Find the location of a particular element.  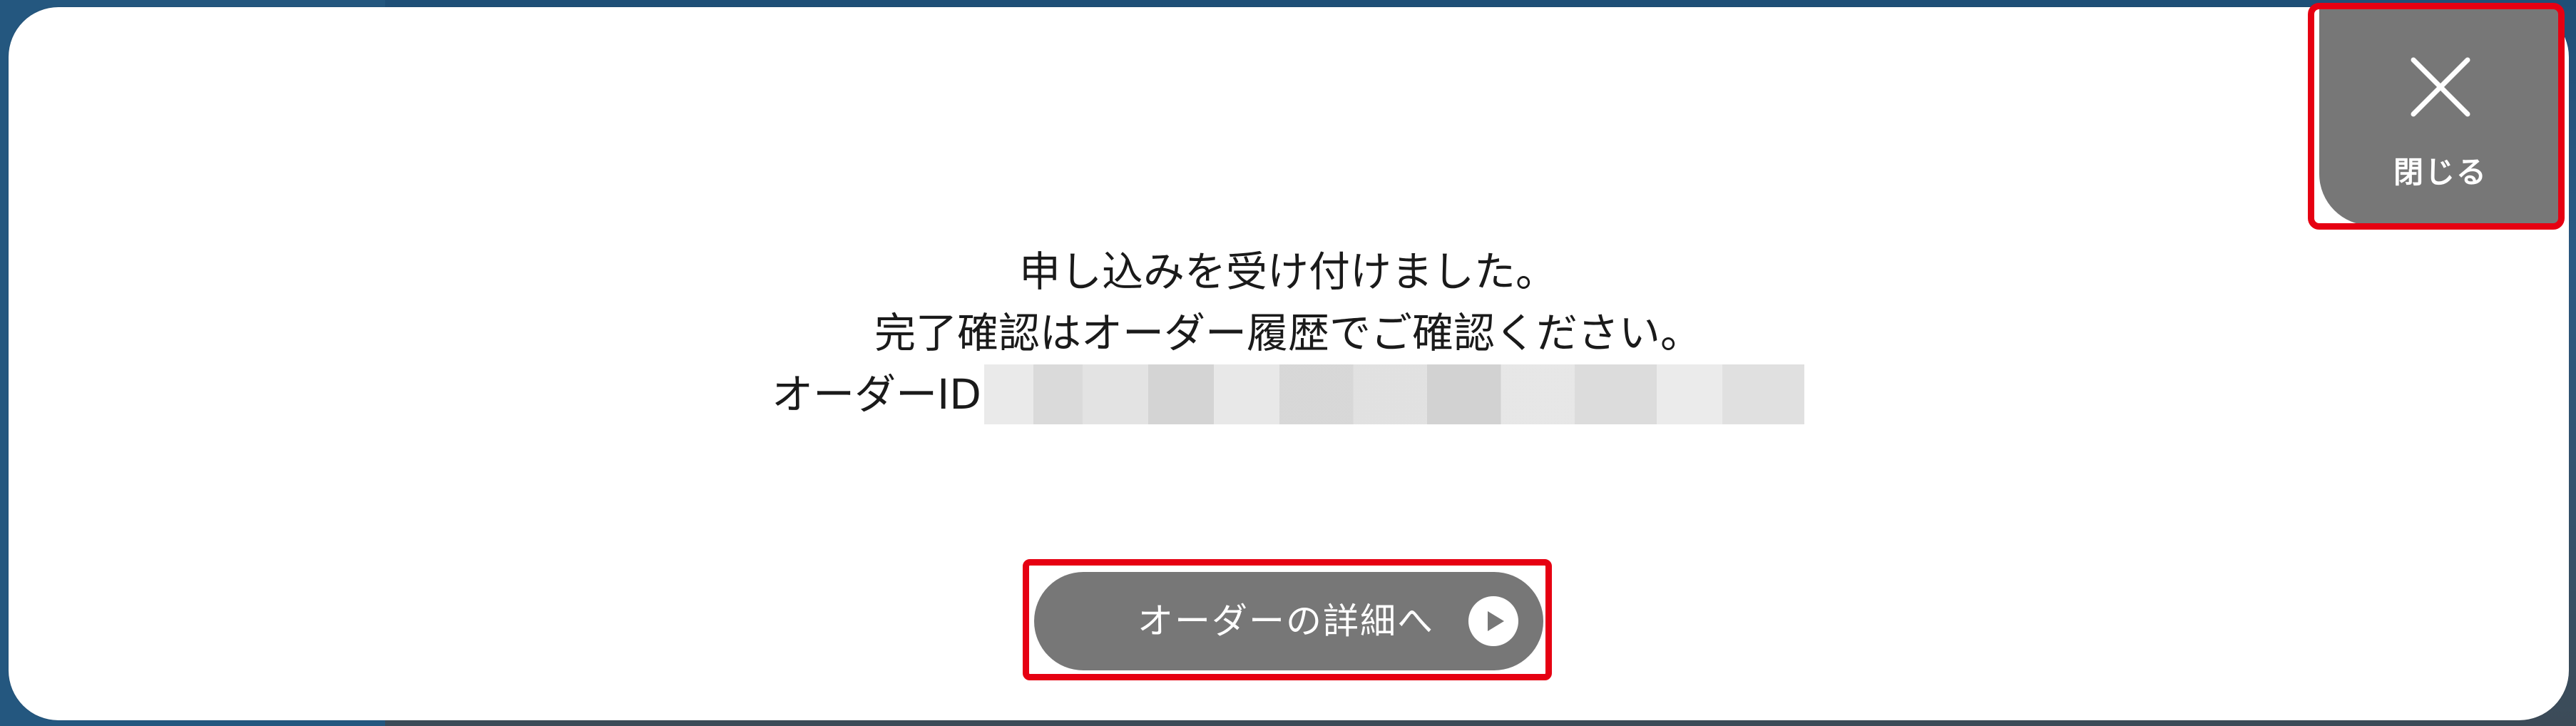

close-icon is located at coordinates (2440, 87).